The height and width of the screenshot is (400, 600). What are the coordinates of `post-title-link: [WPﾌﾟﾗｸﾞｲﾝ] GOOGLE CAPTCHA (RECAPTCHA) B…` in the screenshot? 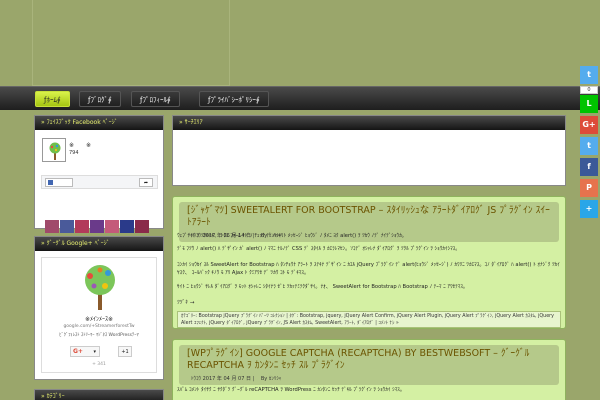 It's located at (369, 360).